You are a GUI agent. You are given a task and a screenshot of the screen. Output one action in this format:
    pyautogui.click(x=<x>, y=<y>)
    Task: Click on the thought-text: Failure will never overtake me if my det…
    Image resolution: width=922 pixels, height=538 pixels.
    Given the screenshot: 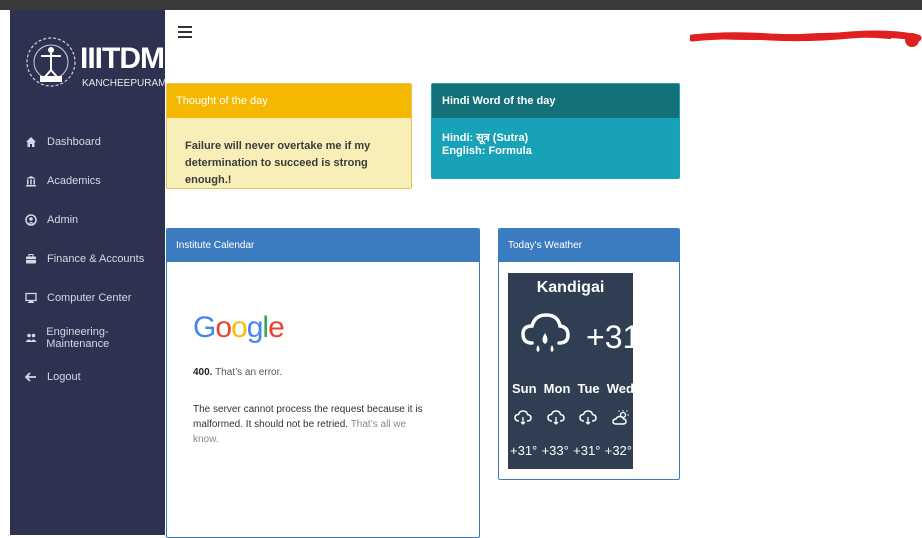 What is the action you would take?
    pyautogui.click(x=278, y=163)
    